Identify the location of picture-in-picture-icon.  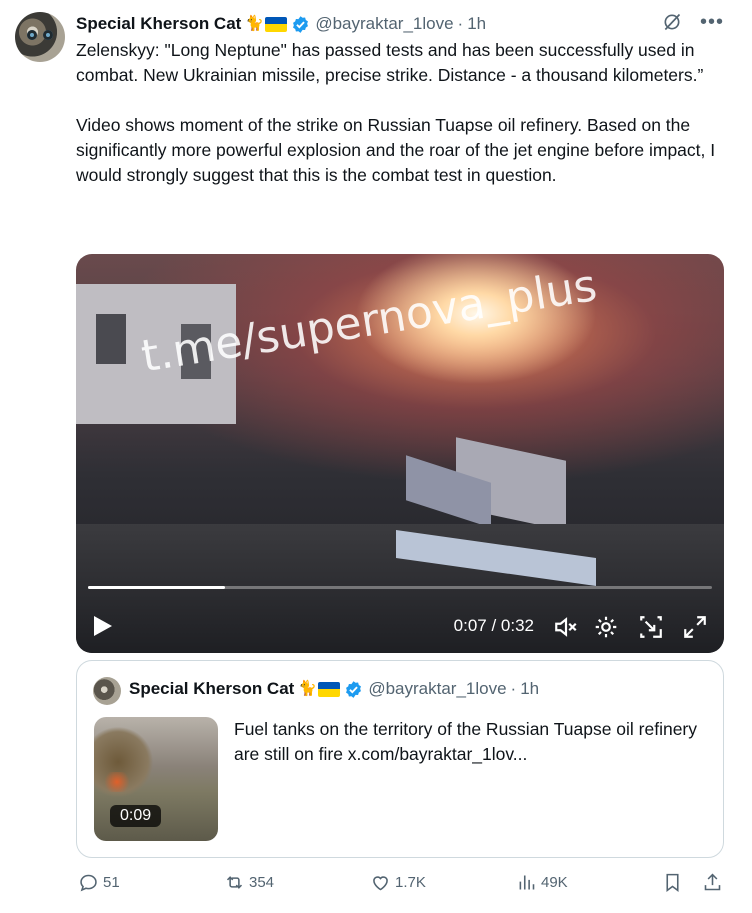
(651, 627).